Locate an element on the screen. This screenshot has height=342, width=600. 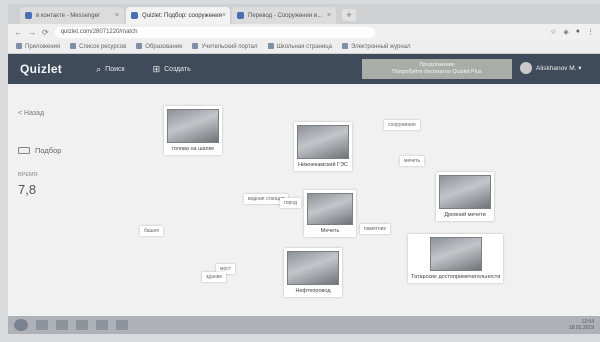
search-button: ⌕ Поиск is located at coordinates (110, 69).